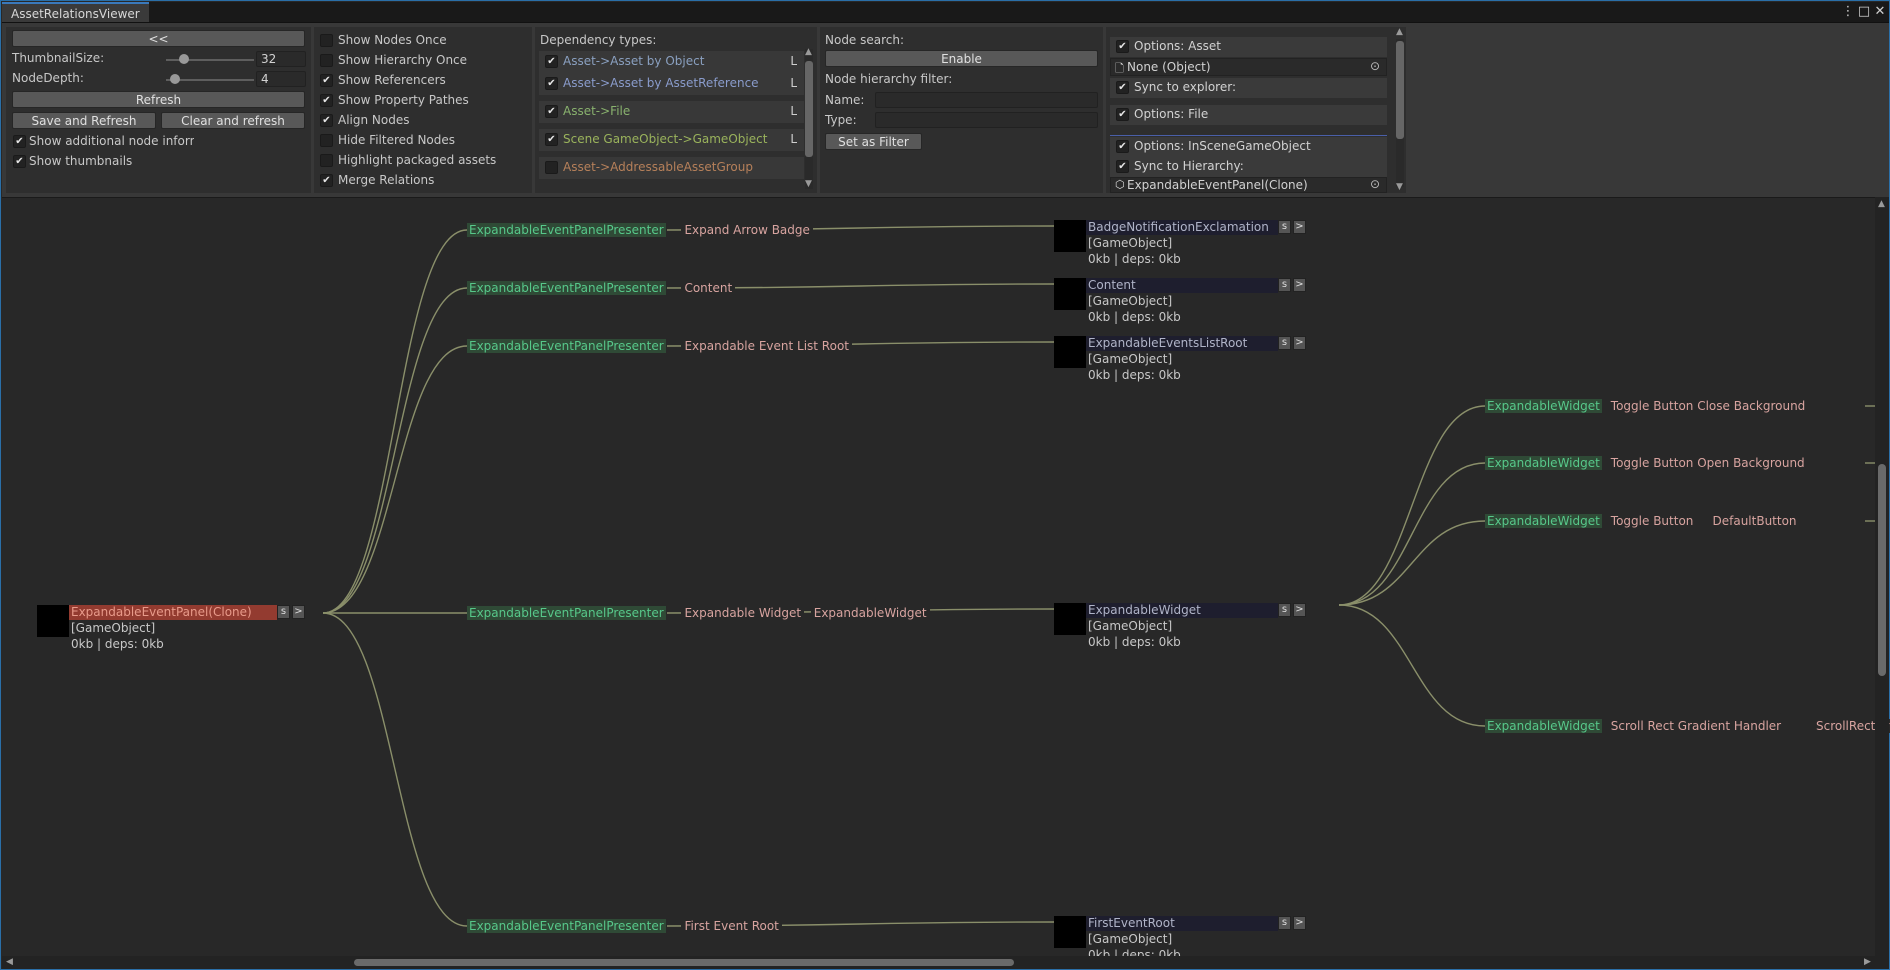 The width and height of the screenshot is (1890, 970). I want to click on graph-horizontal-scrollbar: ◀ ▶, so click(945, 962).